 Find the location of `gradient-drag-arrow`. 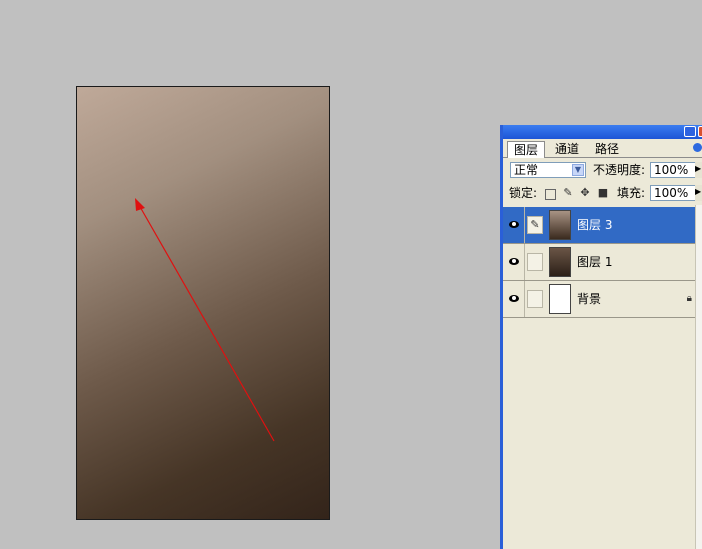

gradient-drag-arrow is located at coordinates (205, 320).